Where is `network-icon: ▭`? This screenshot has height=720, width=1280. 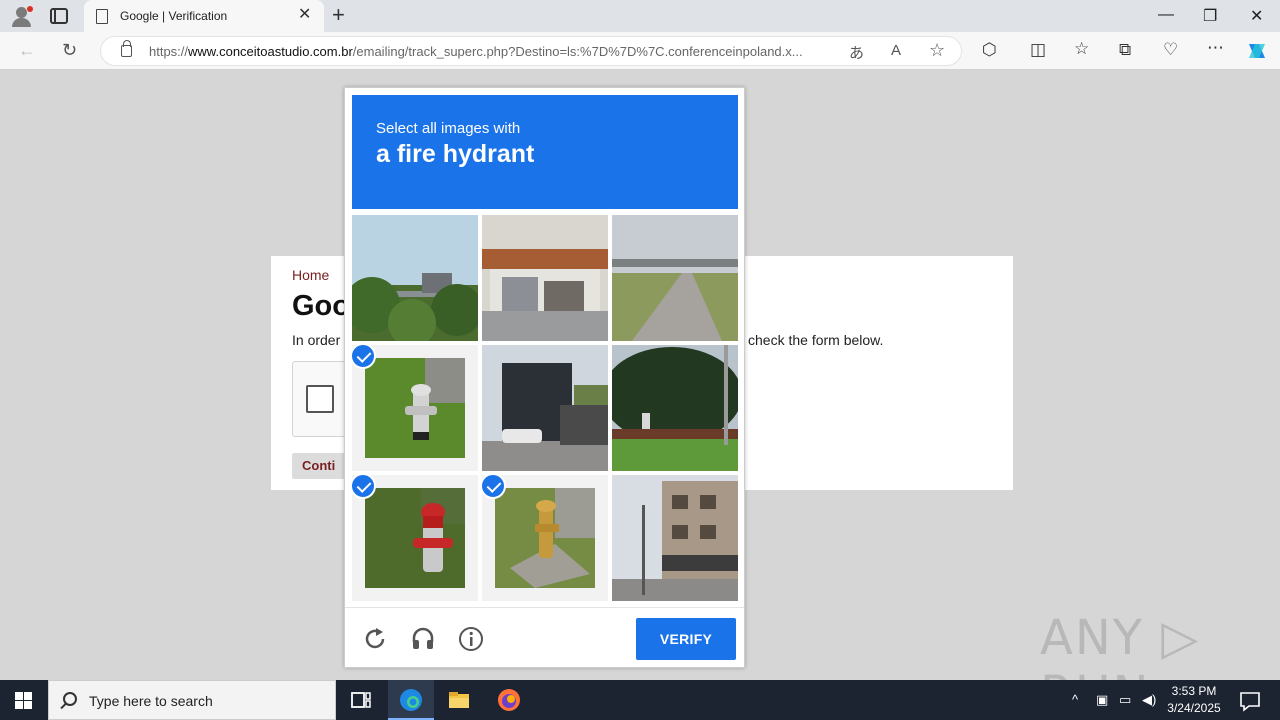 network-icon: ▭ is located at coordinates (1125, 700).